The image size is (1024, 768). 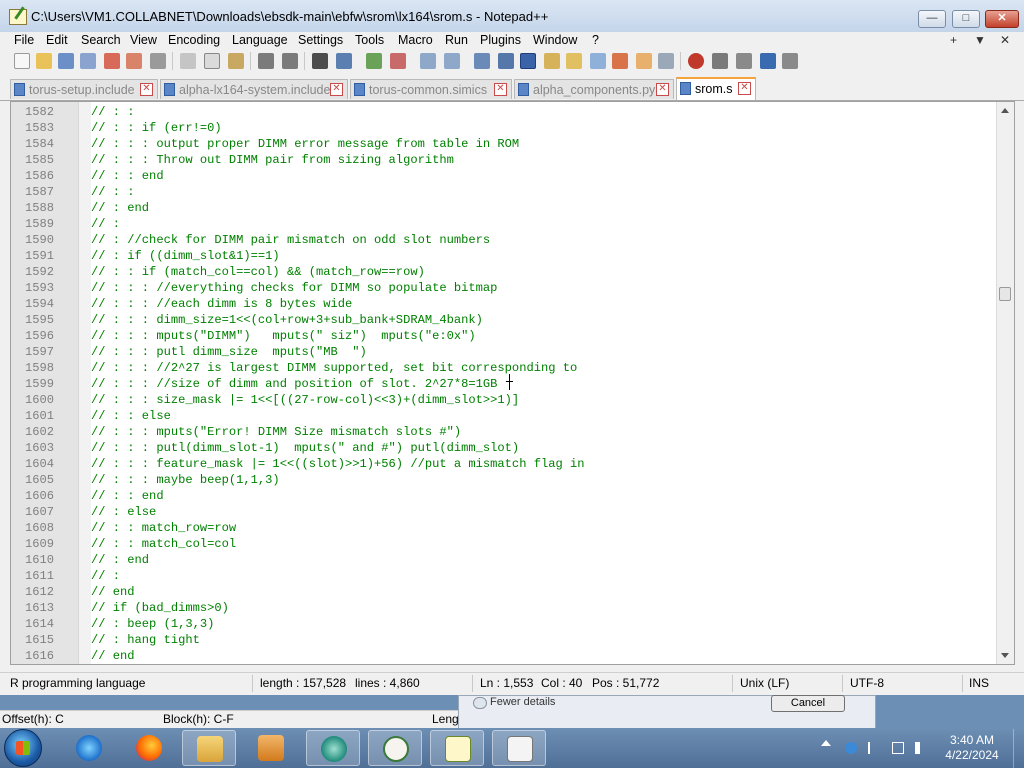 I want to click on copy-icon, so click(x=212, y=61).